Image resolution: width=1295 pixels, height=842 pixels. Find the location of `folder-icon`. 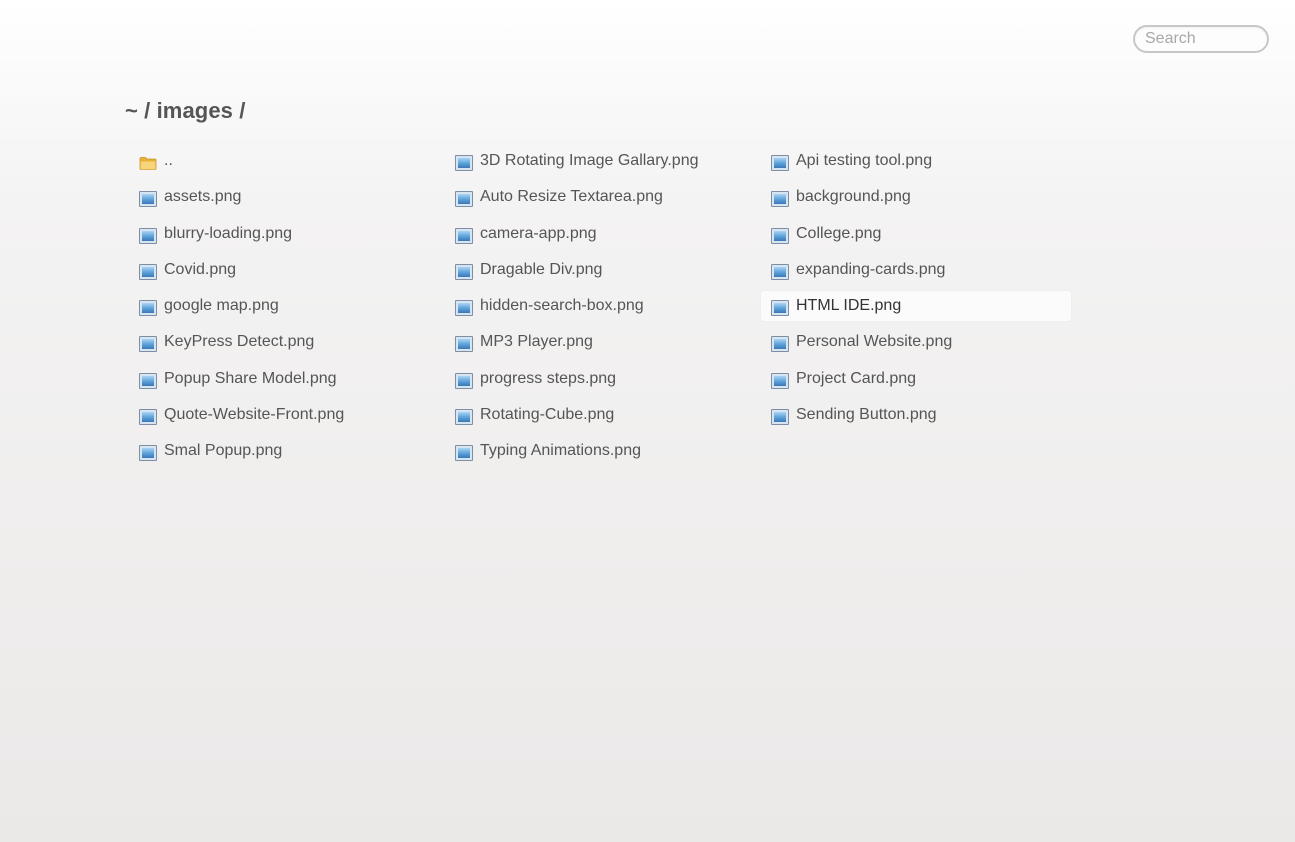

folder-icon is located at coordinates (148, 163).